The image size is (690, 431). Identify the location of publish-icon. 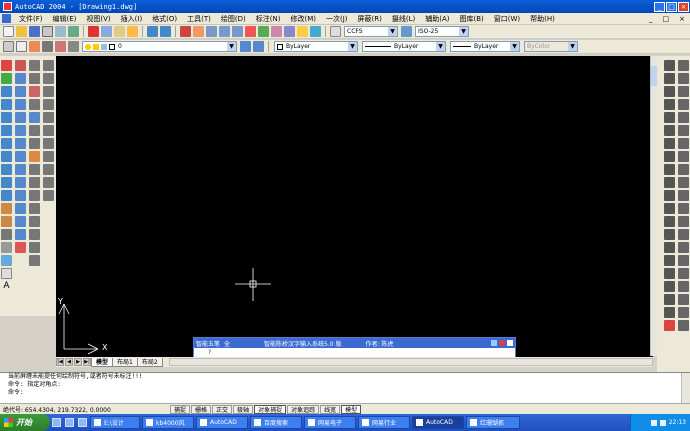
(73, 31).